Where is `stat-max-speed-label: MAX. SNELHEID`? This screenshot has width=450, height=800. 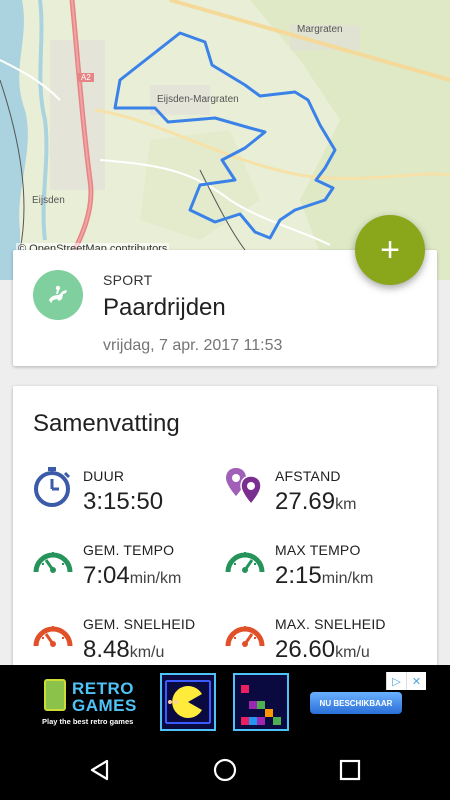 stat-max-speed-label: MAX. SNELHEID is located at coordinates (330, 624).